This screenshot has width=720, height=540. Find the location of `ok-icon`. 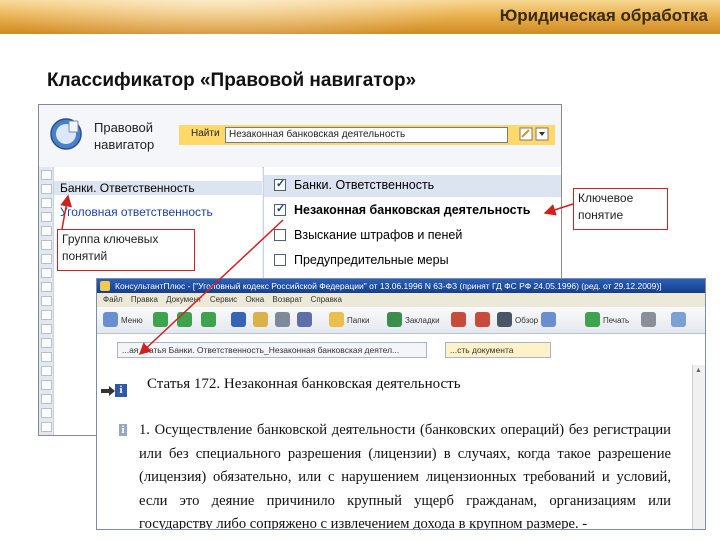

ok-icon is located at coordinates (592, 319).